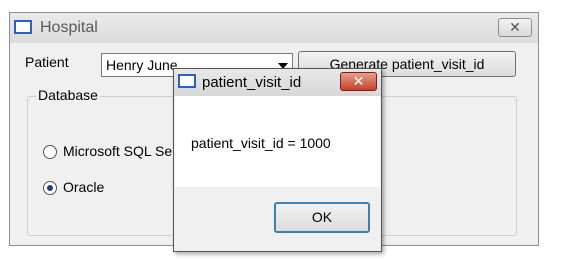  Describe the element at coordinates (252, 82) in the screenshot. I see `dialog-title: patient_visit_id` at that location.